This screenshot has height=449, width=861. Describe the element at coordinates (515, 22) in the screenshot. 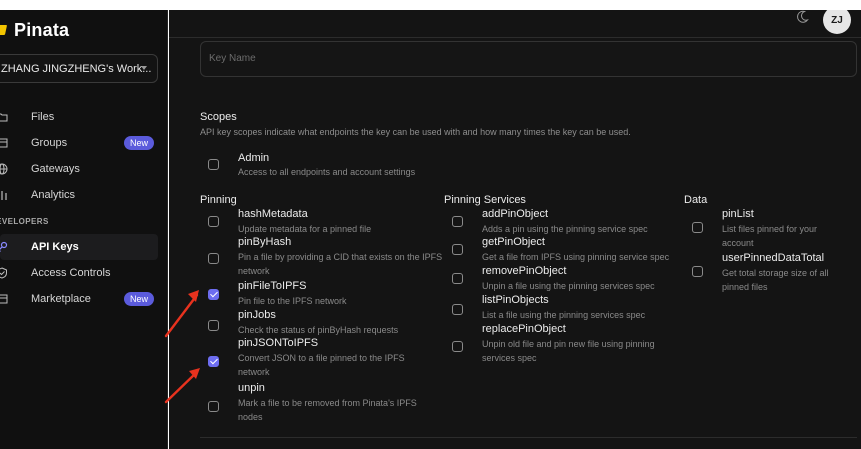

I see `topbar: ZJ` at that location.